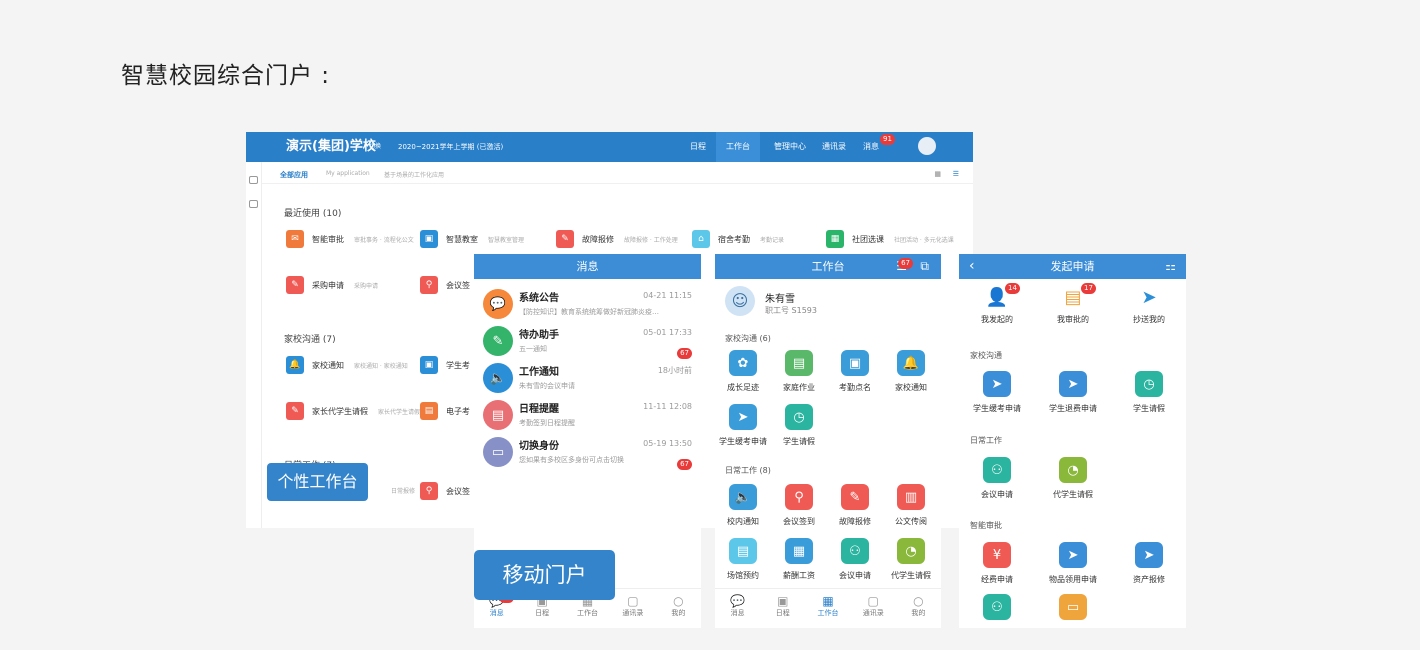 This screenshot has width=1420, height=650. What do you see at coordinates (1073, 563) in the screenshot?
I see `grid-app-1: ➤ 物品领用申请` at bounding box center [1073, 563].